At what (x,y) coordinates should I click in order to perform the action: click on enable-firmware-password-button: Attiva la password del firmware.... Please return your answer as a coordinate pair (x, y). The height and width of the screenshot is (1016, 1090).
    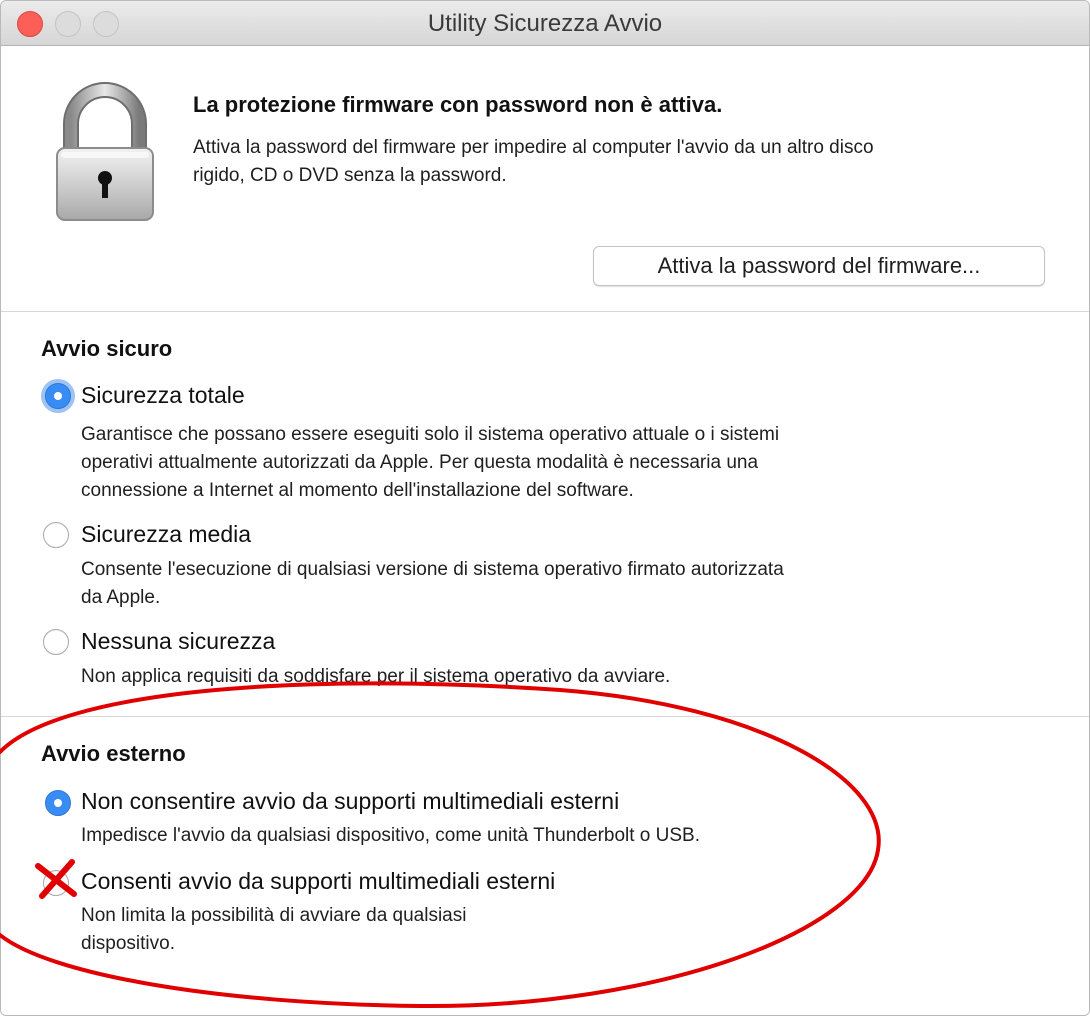
    Looking at the image, I should click on (819, 266).